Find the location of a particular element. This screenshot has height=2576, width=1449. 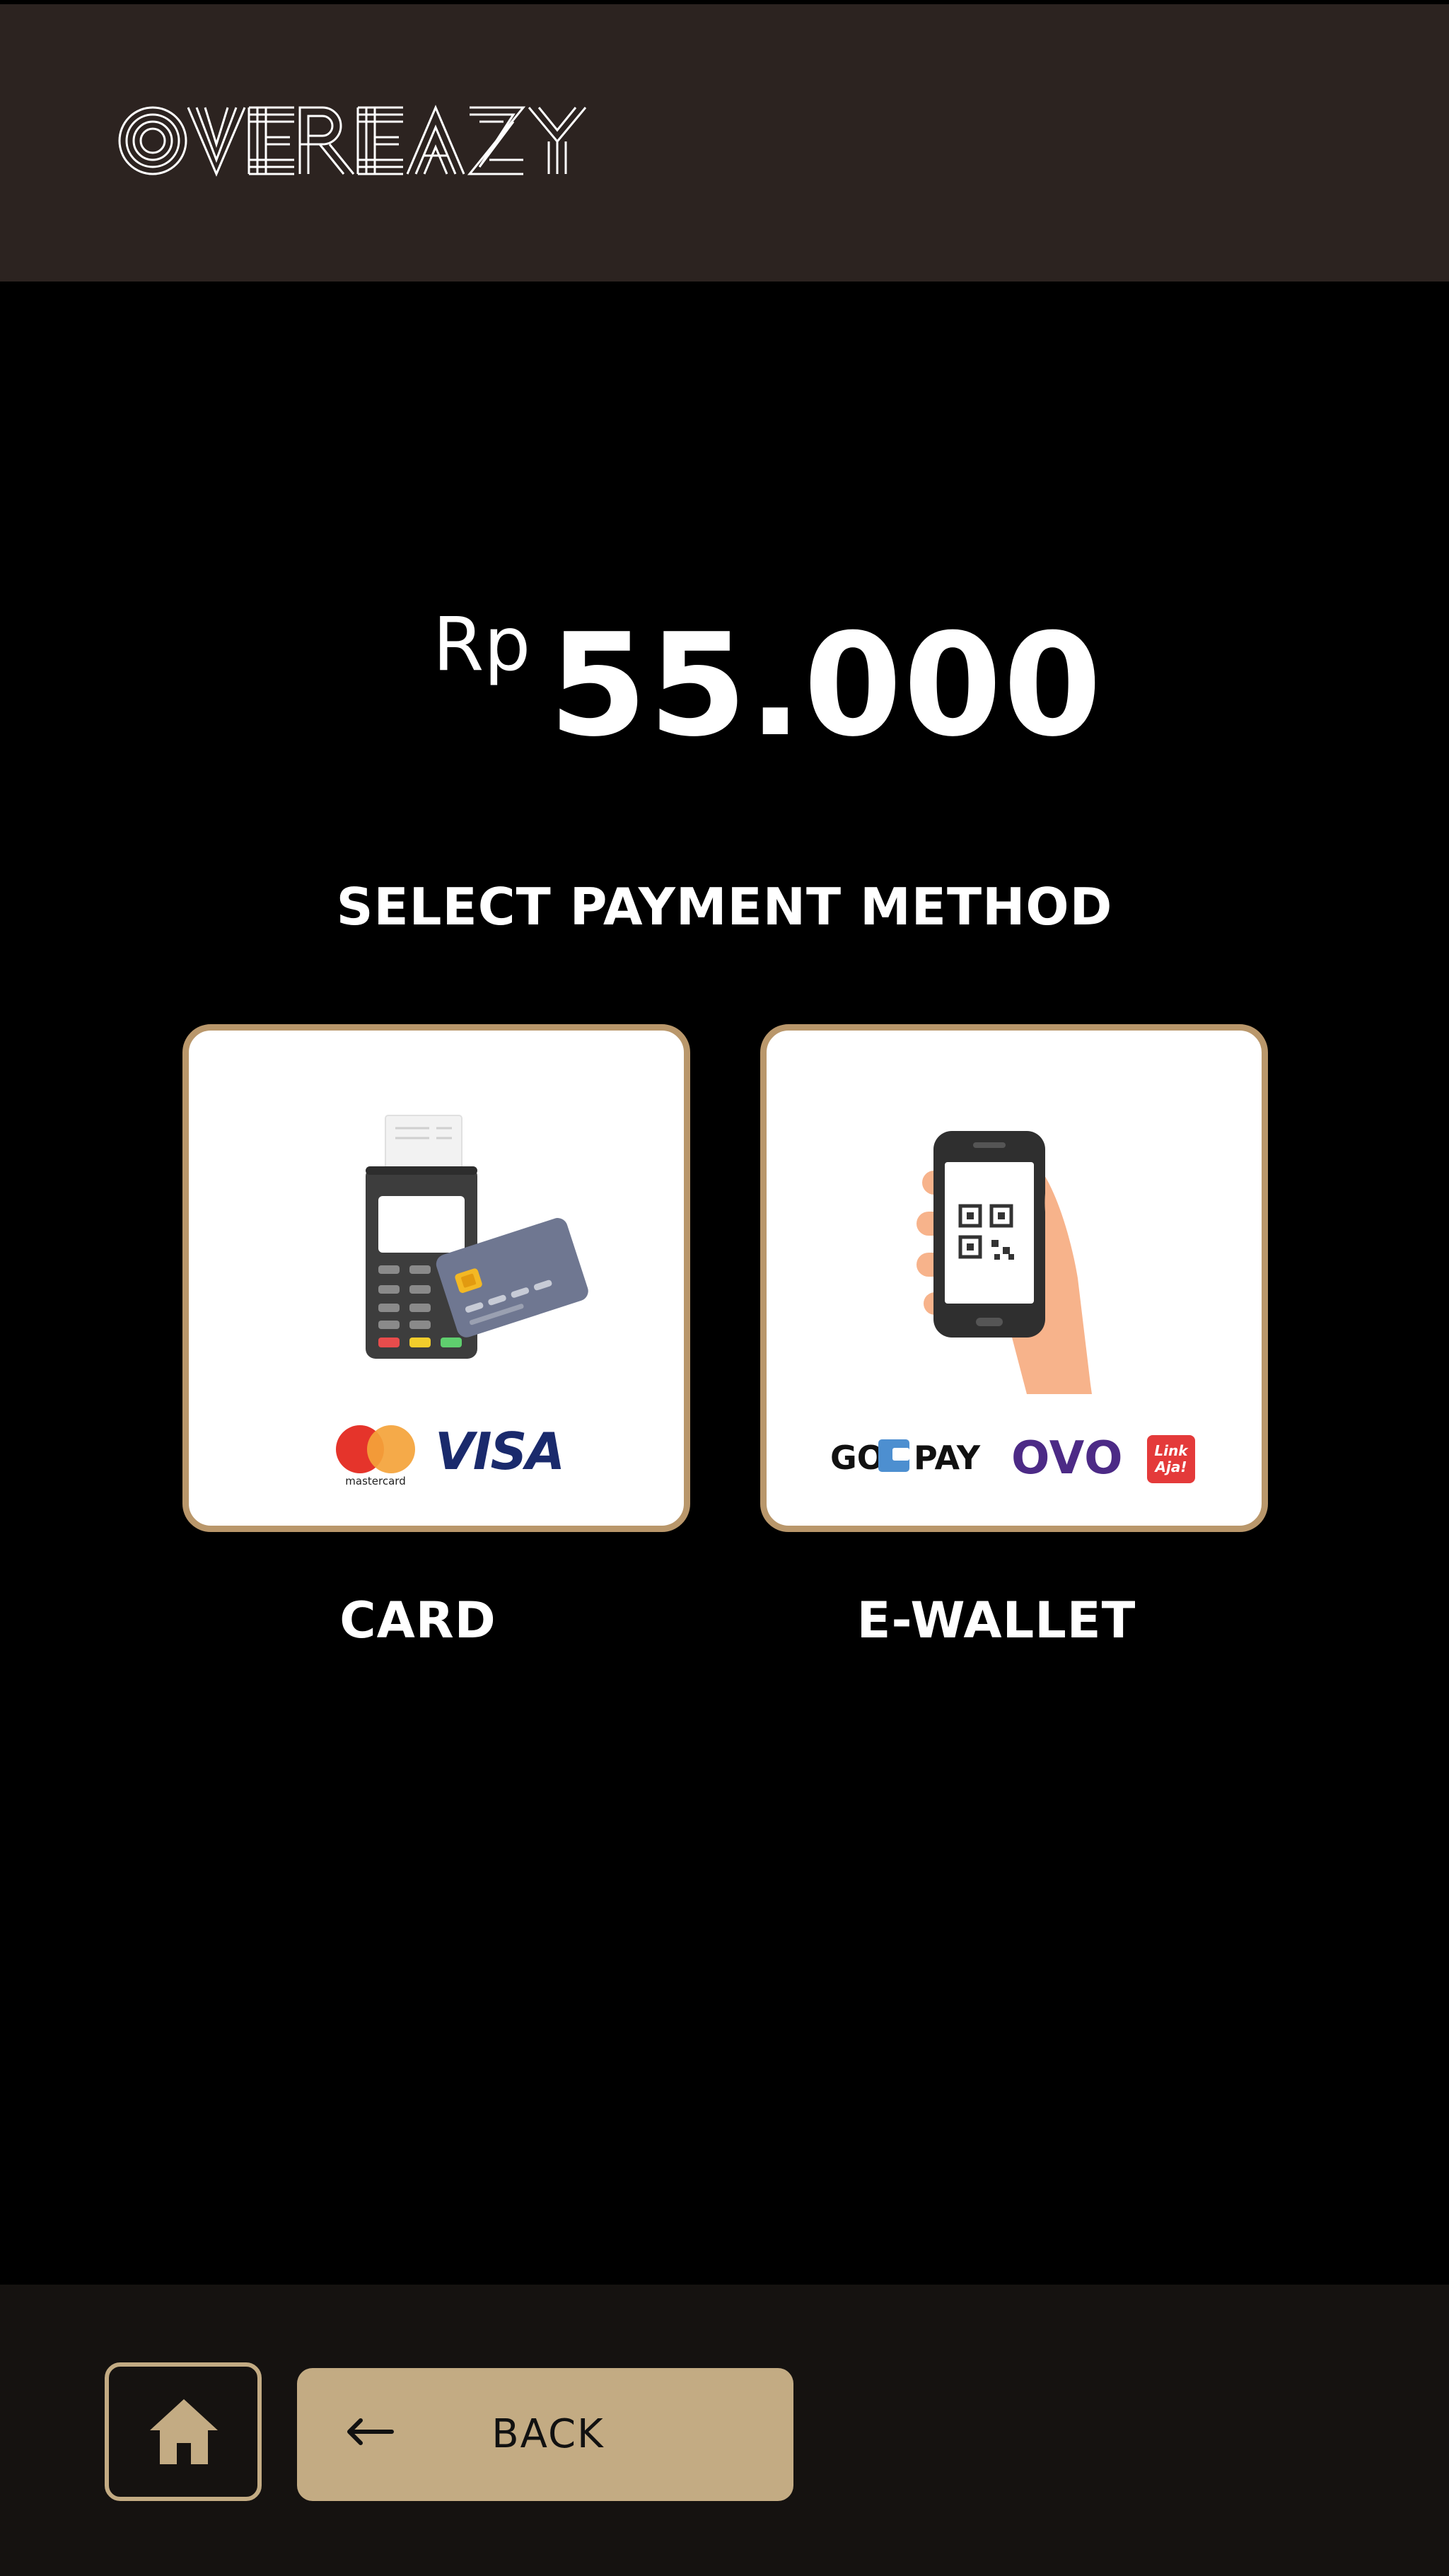

card-payment-option: mastercard VISA is located at coordinates (436, 1278).